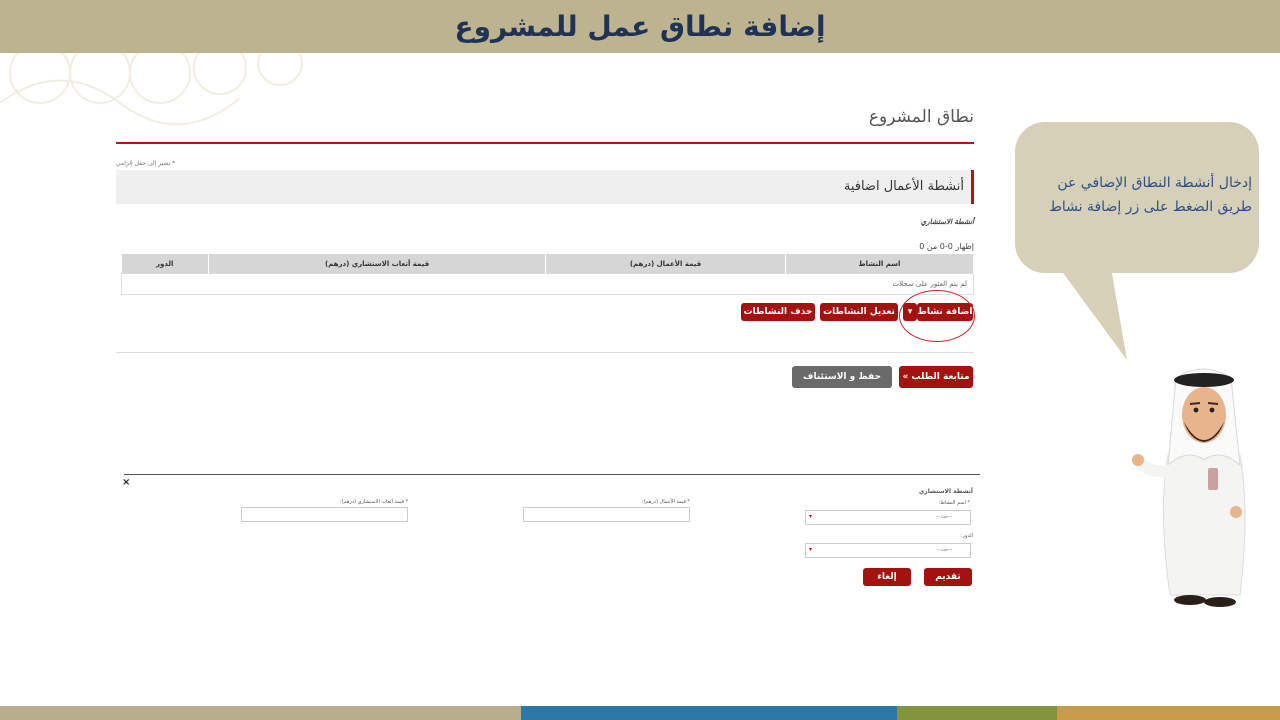 Image resolution: width=1280 pixels, height=720 pixels. I want to click on work-value-input, so click(606, 514).